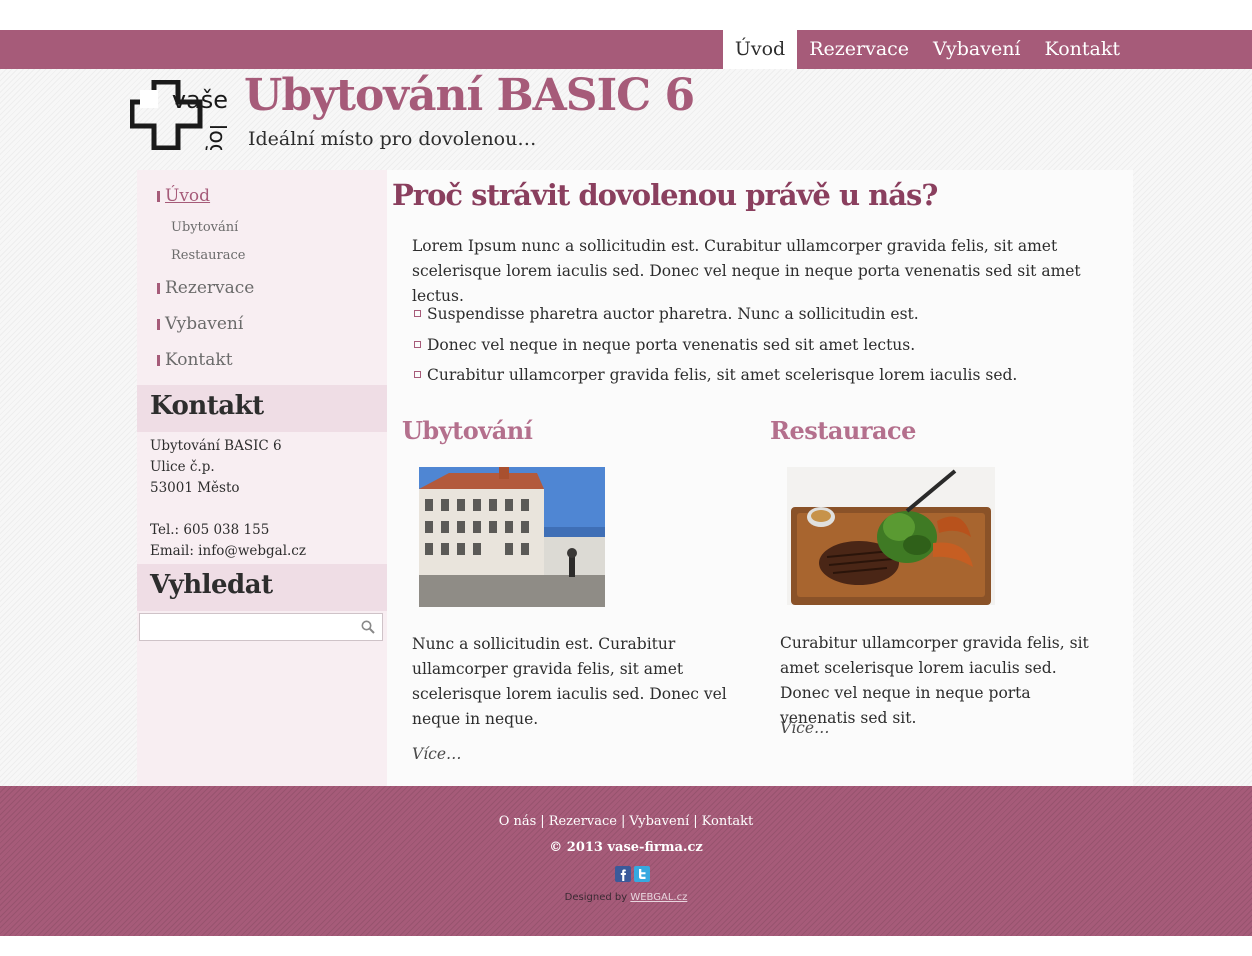  I want to click on designed-by-prefix: Designed by, so click(596, 897).